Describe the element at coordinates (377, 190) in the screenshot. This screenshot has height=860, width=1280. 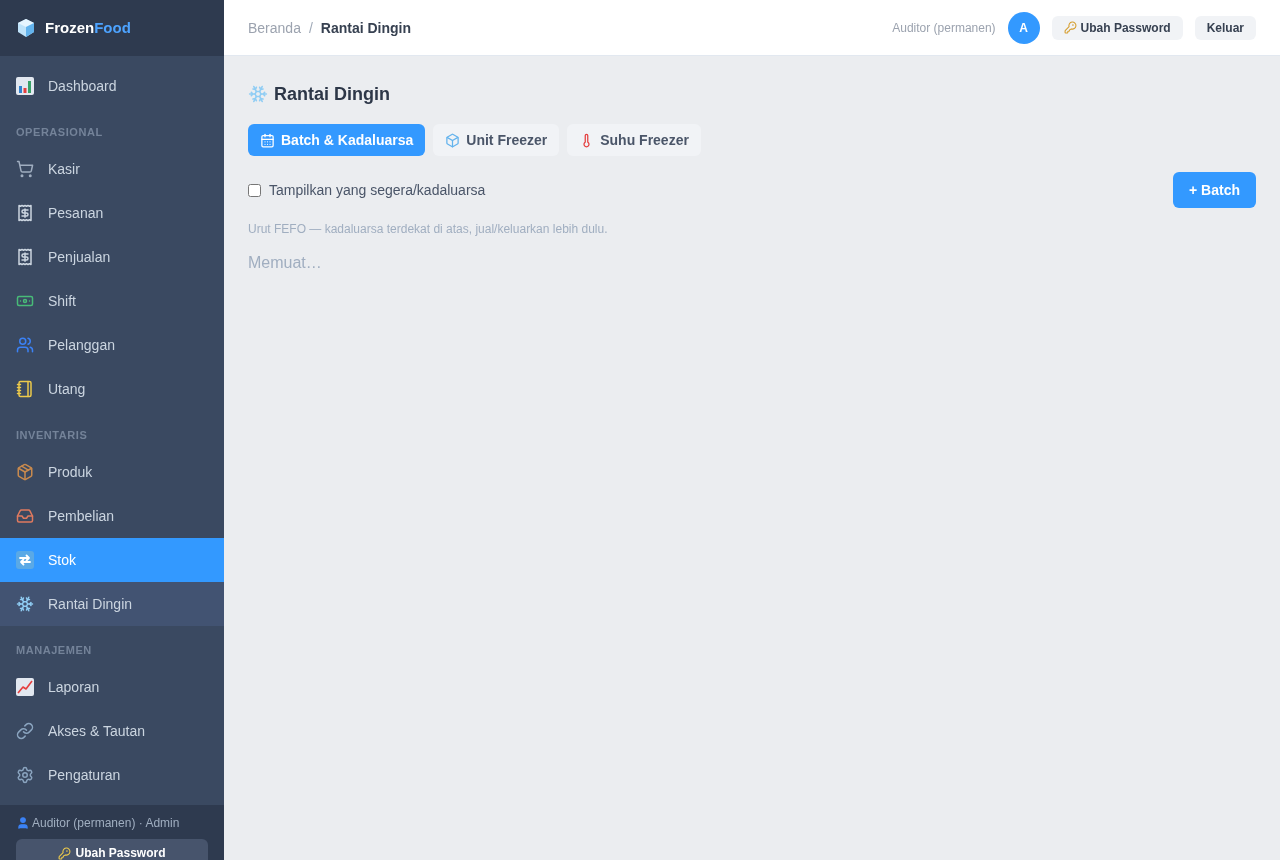
I see `filter-label: Tampilkan yang segera/kadaluarsa` at that location.